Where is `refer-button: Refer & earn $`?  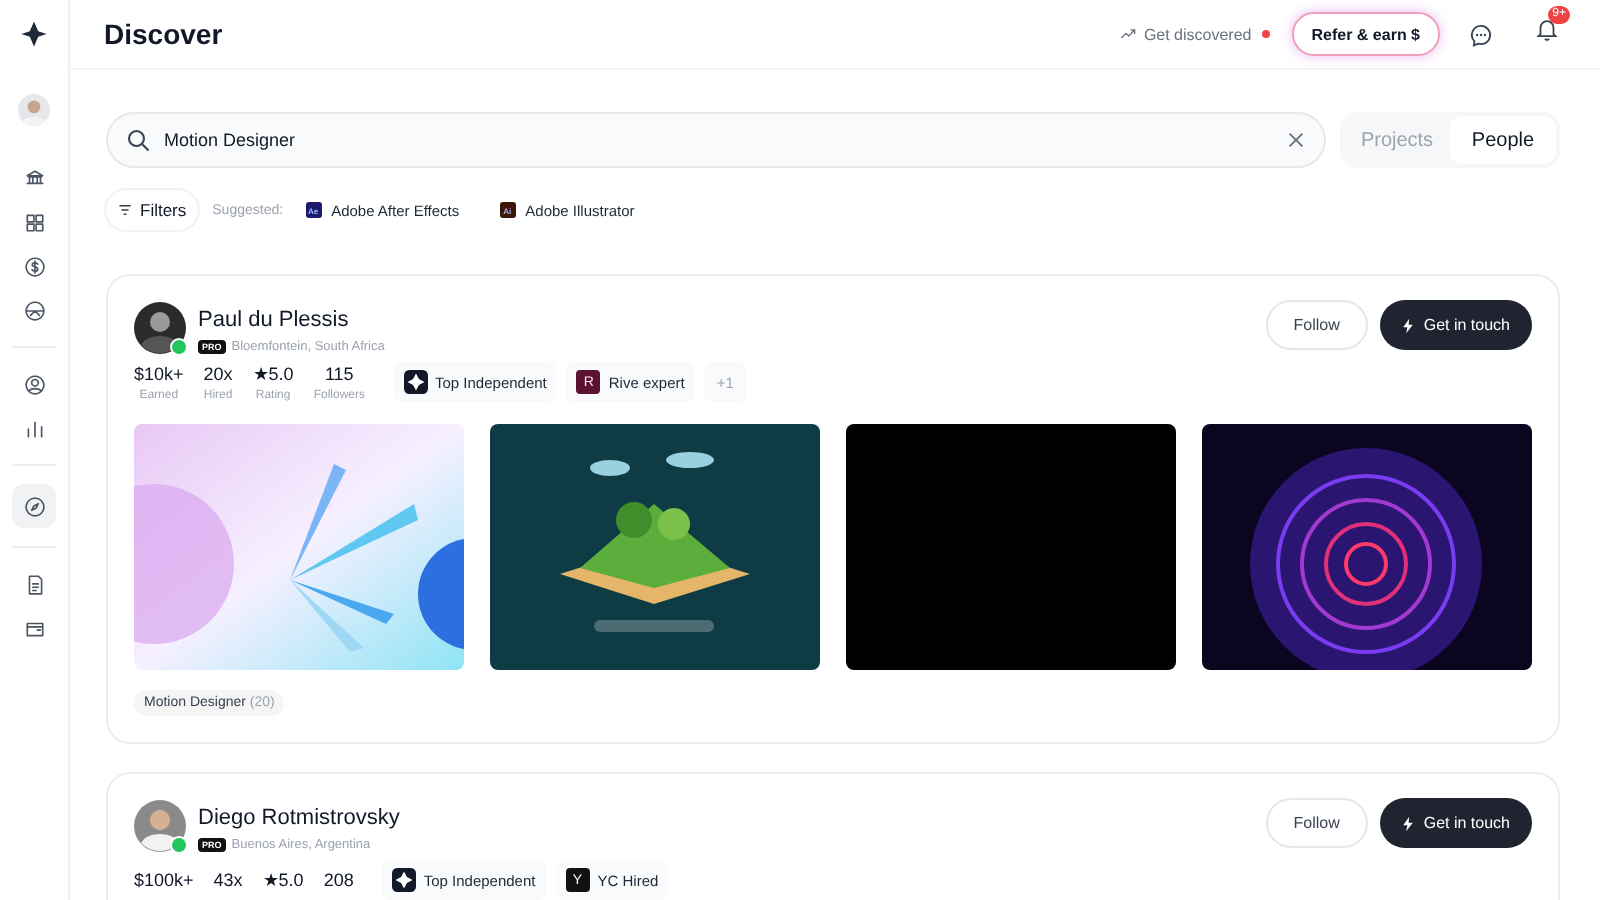 refer-button: Refer & earn $ is located at coordinates (1365, 34).